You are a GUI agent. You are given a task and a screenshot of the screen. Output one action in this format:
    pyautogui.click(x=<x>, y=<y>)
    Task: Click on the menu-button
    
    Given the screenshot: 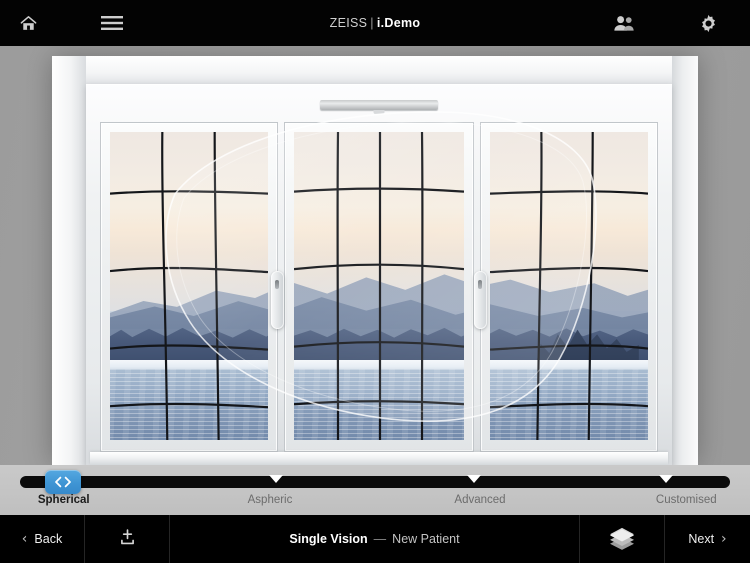 What is the action you would take?
    pyautogui.click(x=112, y=23)
    